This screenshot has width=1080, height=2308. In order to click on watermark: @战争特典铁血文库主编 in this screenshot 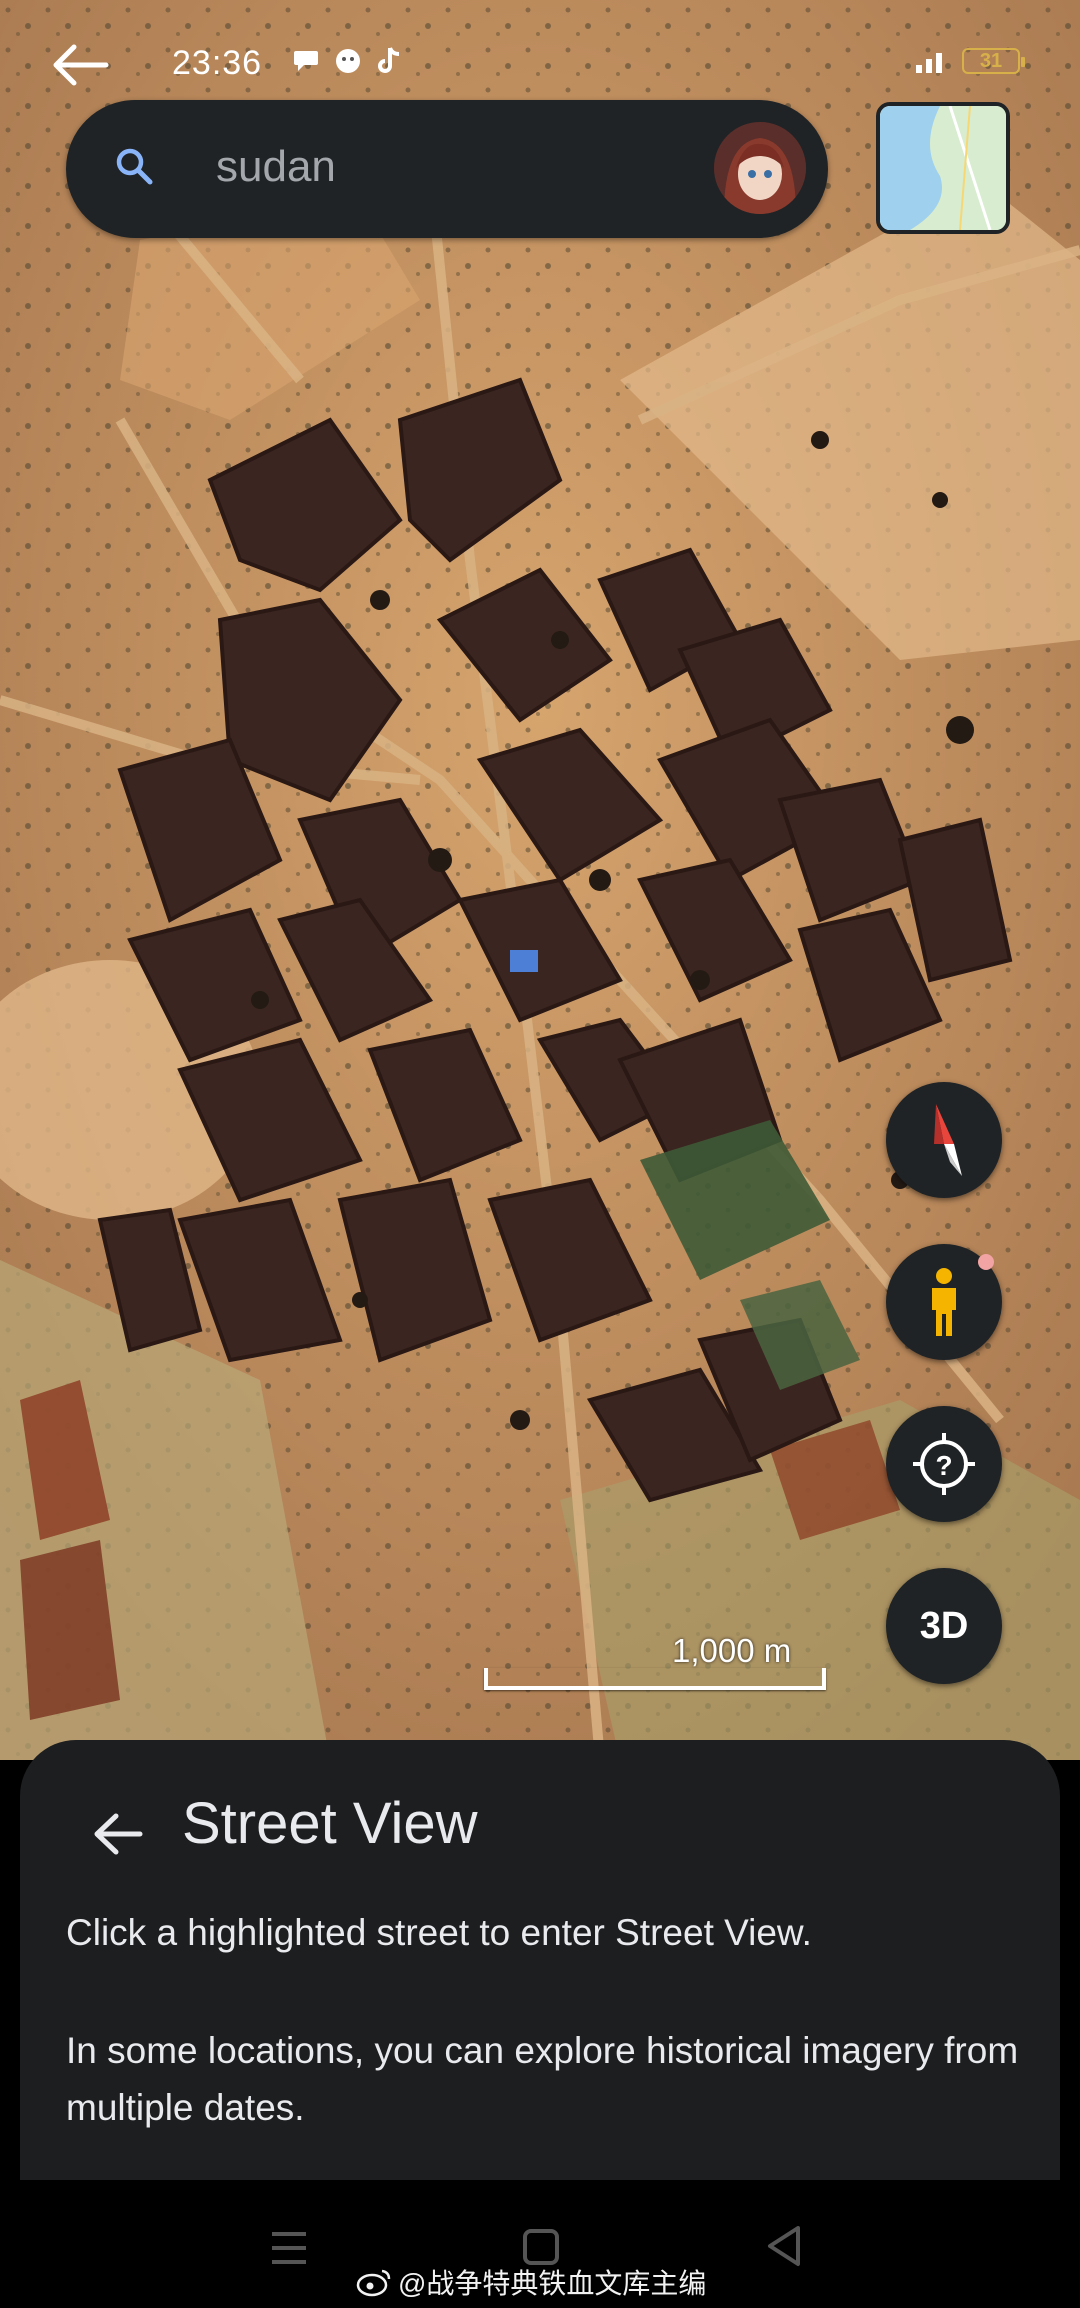, I will do `click(531, 2282)`.